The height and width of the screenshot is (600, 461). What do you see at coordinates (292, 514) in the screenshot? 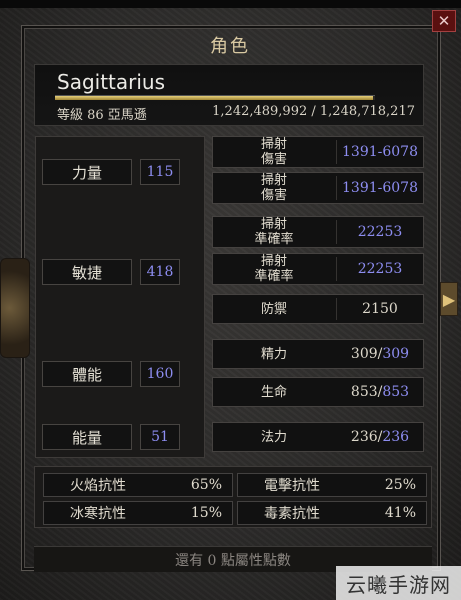
I see `poison-resistance-label: 毒素抗性` at bounding box center [292, 514].